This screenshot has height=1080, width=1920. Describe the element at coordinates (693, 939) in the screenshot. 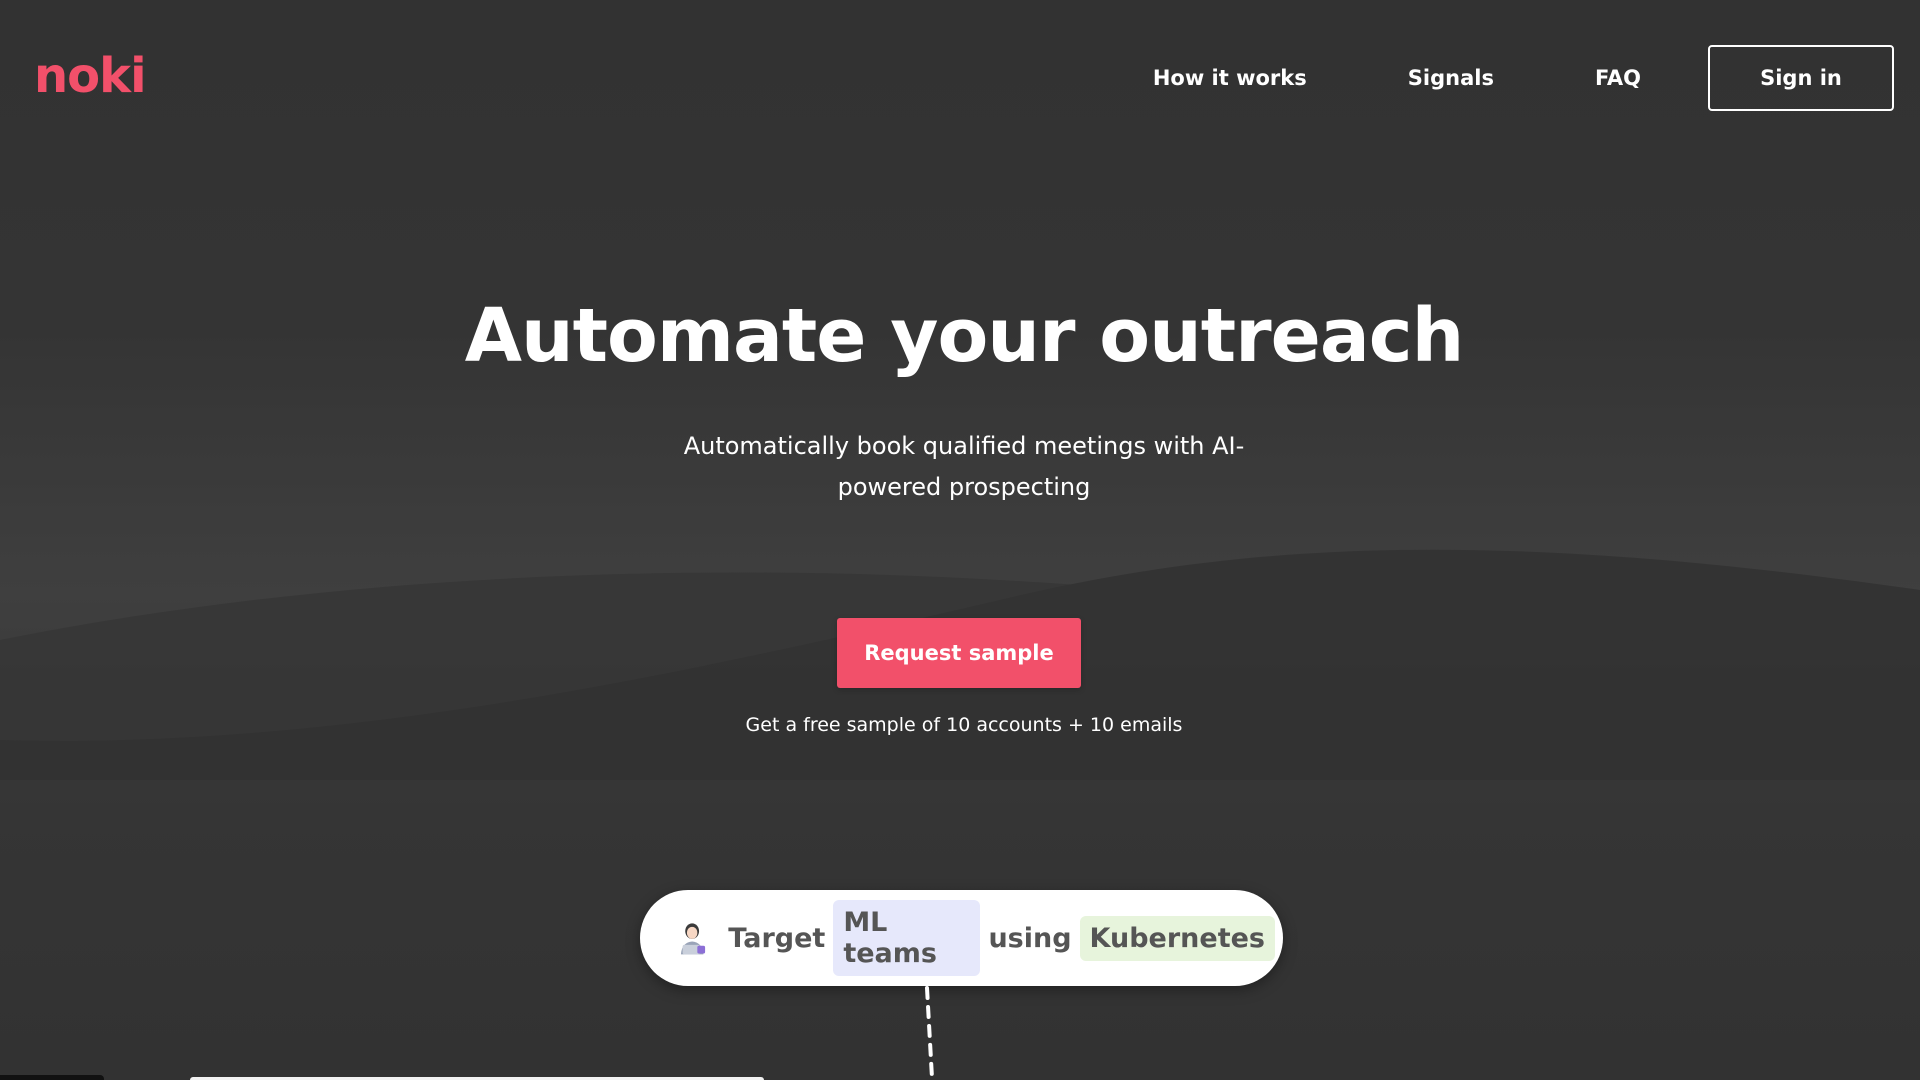

I see `person-with-laptop-icon` at that location.